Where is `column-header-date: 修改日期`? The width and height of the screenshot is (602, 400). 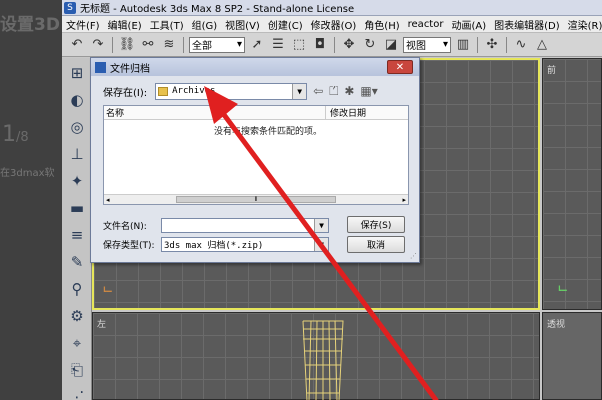
column-header-date: 修改日期 is located at coordinates (346, 112).